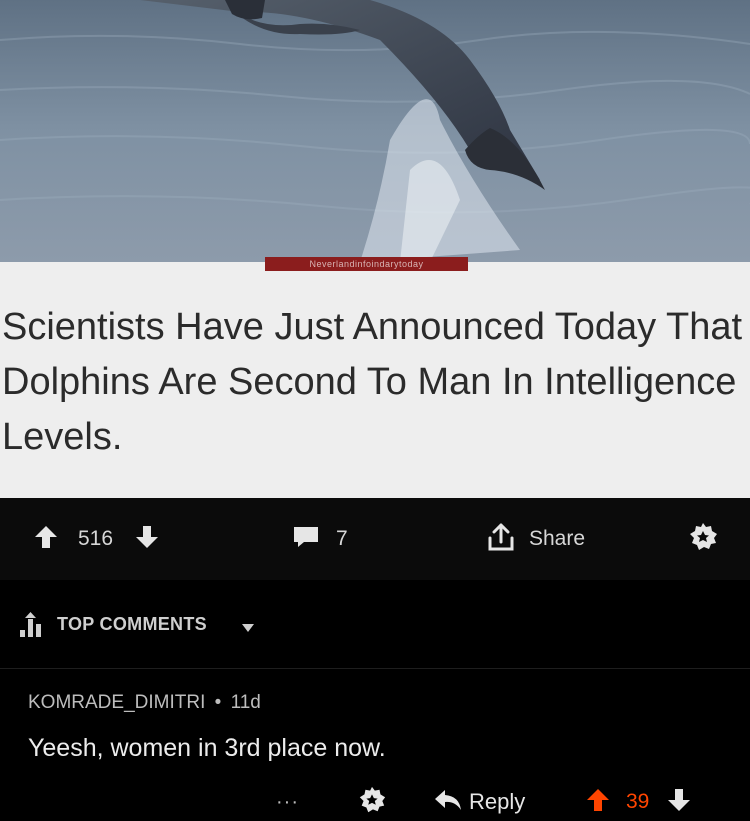  What do you see at coordinates (248, 629) in the screenshot?
I see `chevron-down-icon` at bounding box center [248, 629].